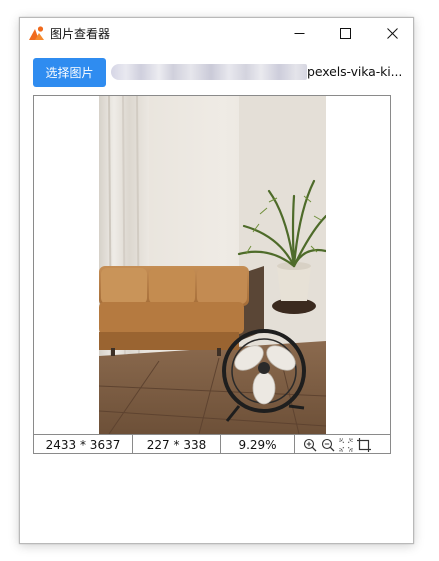  What do you see at coordinates (36, 33) in the screenshot?
I see `app-icon` at bounding box center [36, 33].